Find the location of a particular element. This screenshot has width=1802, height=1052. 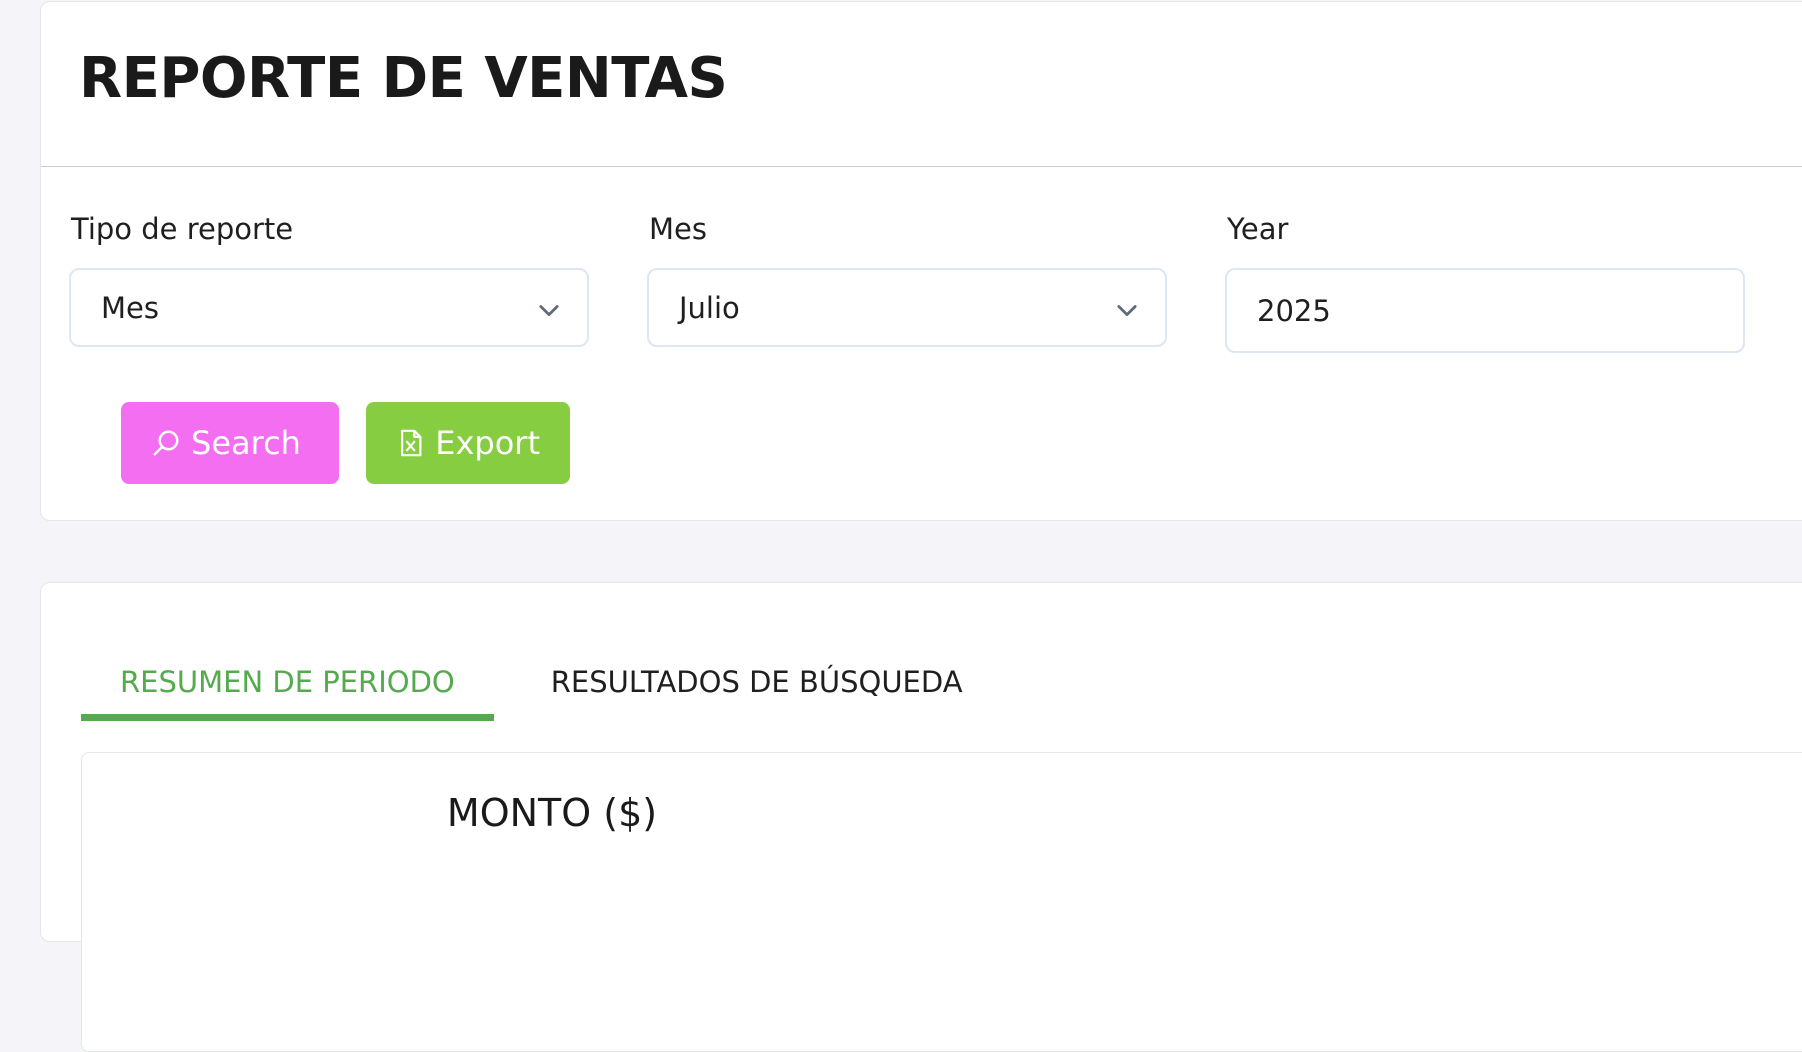

export-button-label: Export is located at coordinates (487, 443).